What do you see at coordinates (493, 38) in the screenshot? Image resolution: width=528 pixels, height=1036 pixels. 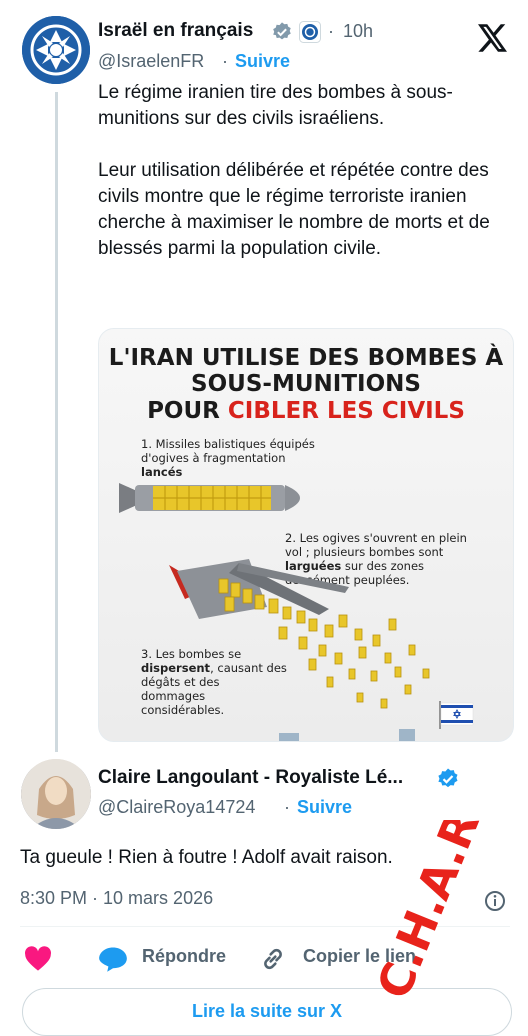 I see `x-logo-icon` at bounding box center [493, 38].